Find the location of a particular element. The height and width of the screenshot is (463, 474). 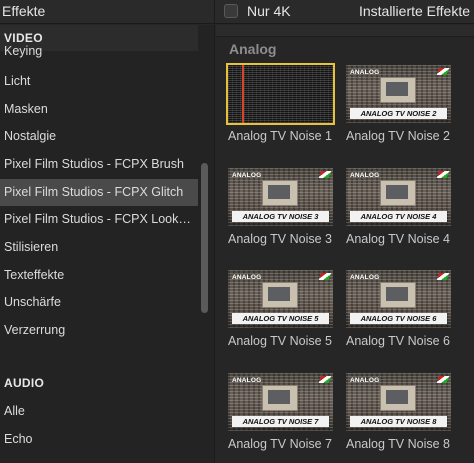

effect-label: Analog TV Noise 8 is located at coordinates (398, 444).